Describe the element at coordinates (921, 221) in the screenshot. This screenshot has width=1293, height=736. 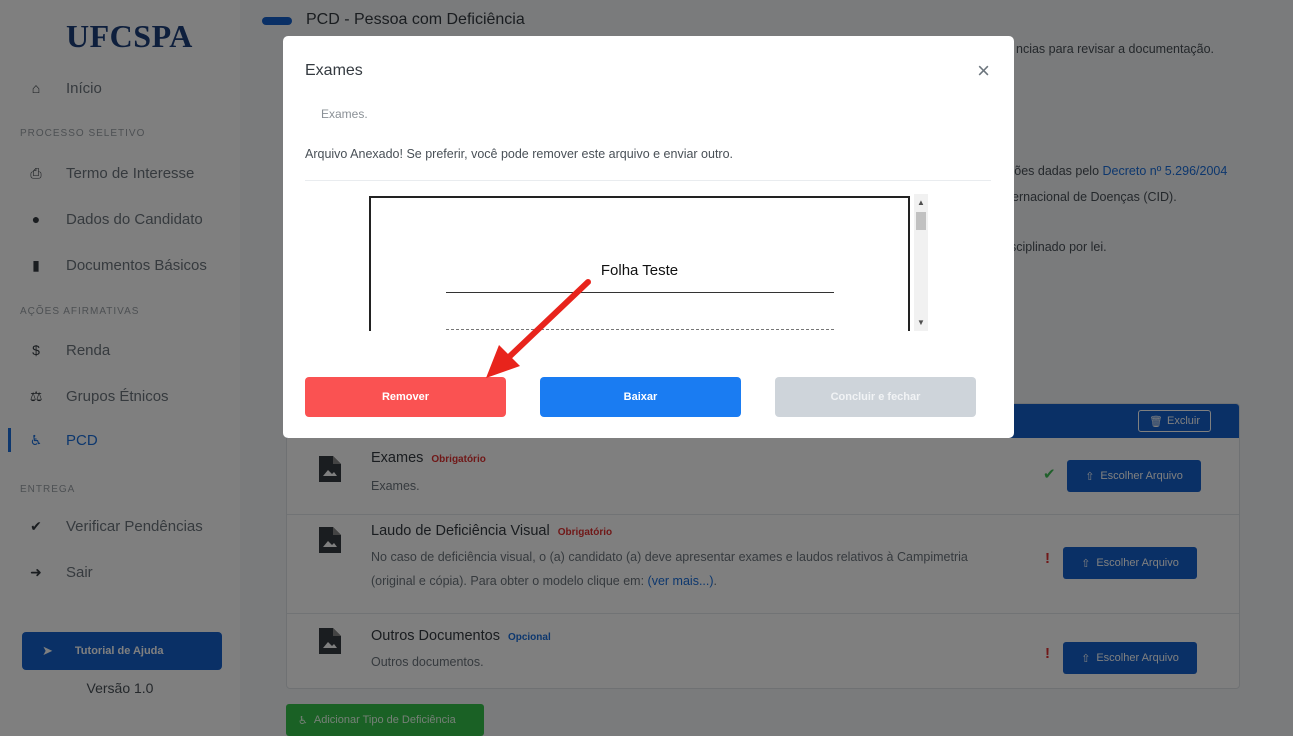
I see `scroll-thumb` at that location.